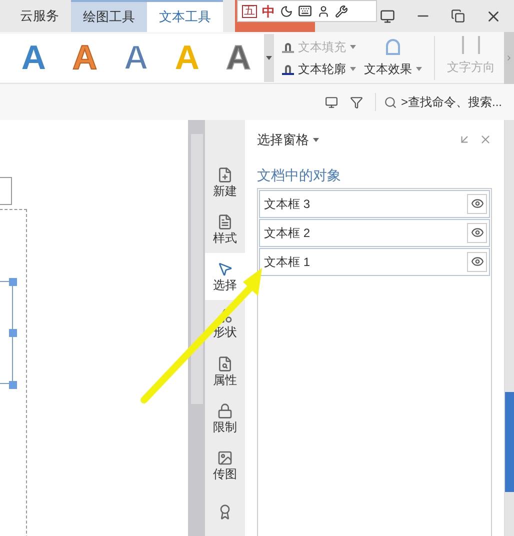  Describe the element at coordinates (390, 102) in the screenshot. I see `search-icon` at that location.